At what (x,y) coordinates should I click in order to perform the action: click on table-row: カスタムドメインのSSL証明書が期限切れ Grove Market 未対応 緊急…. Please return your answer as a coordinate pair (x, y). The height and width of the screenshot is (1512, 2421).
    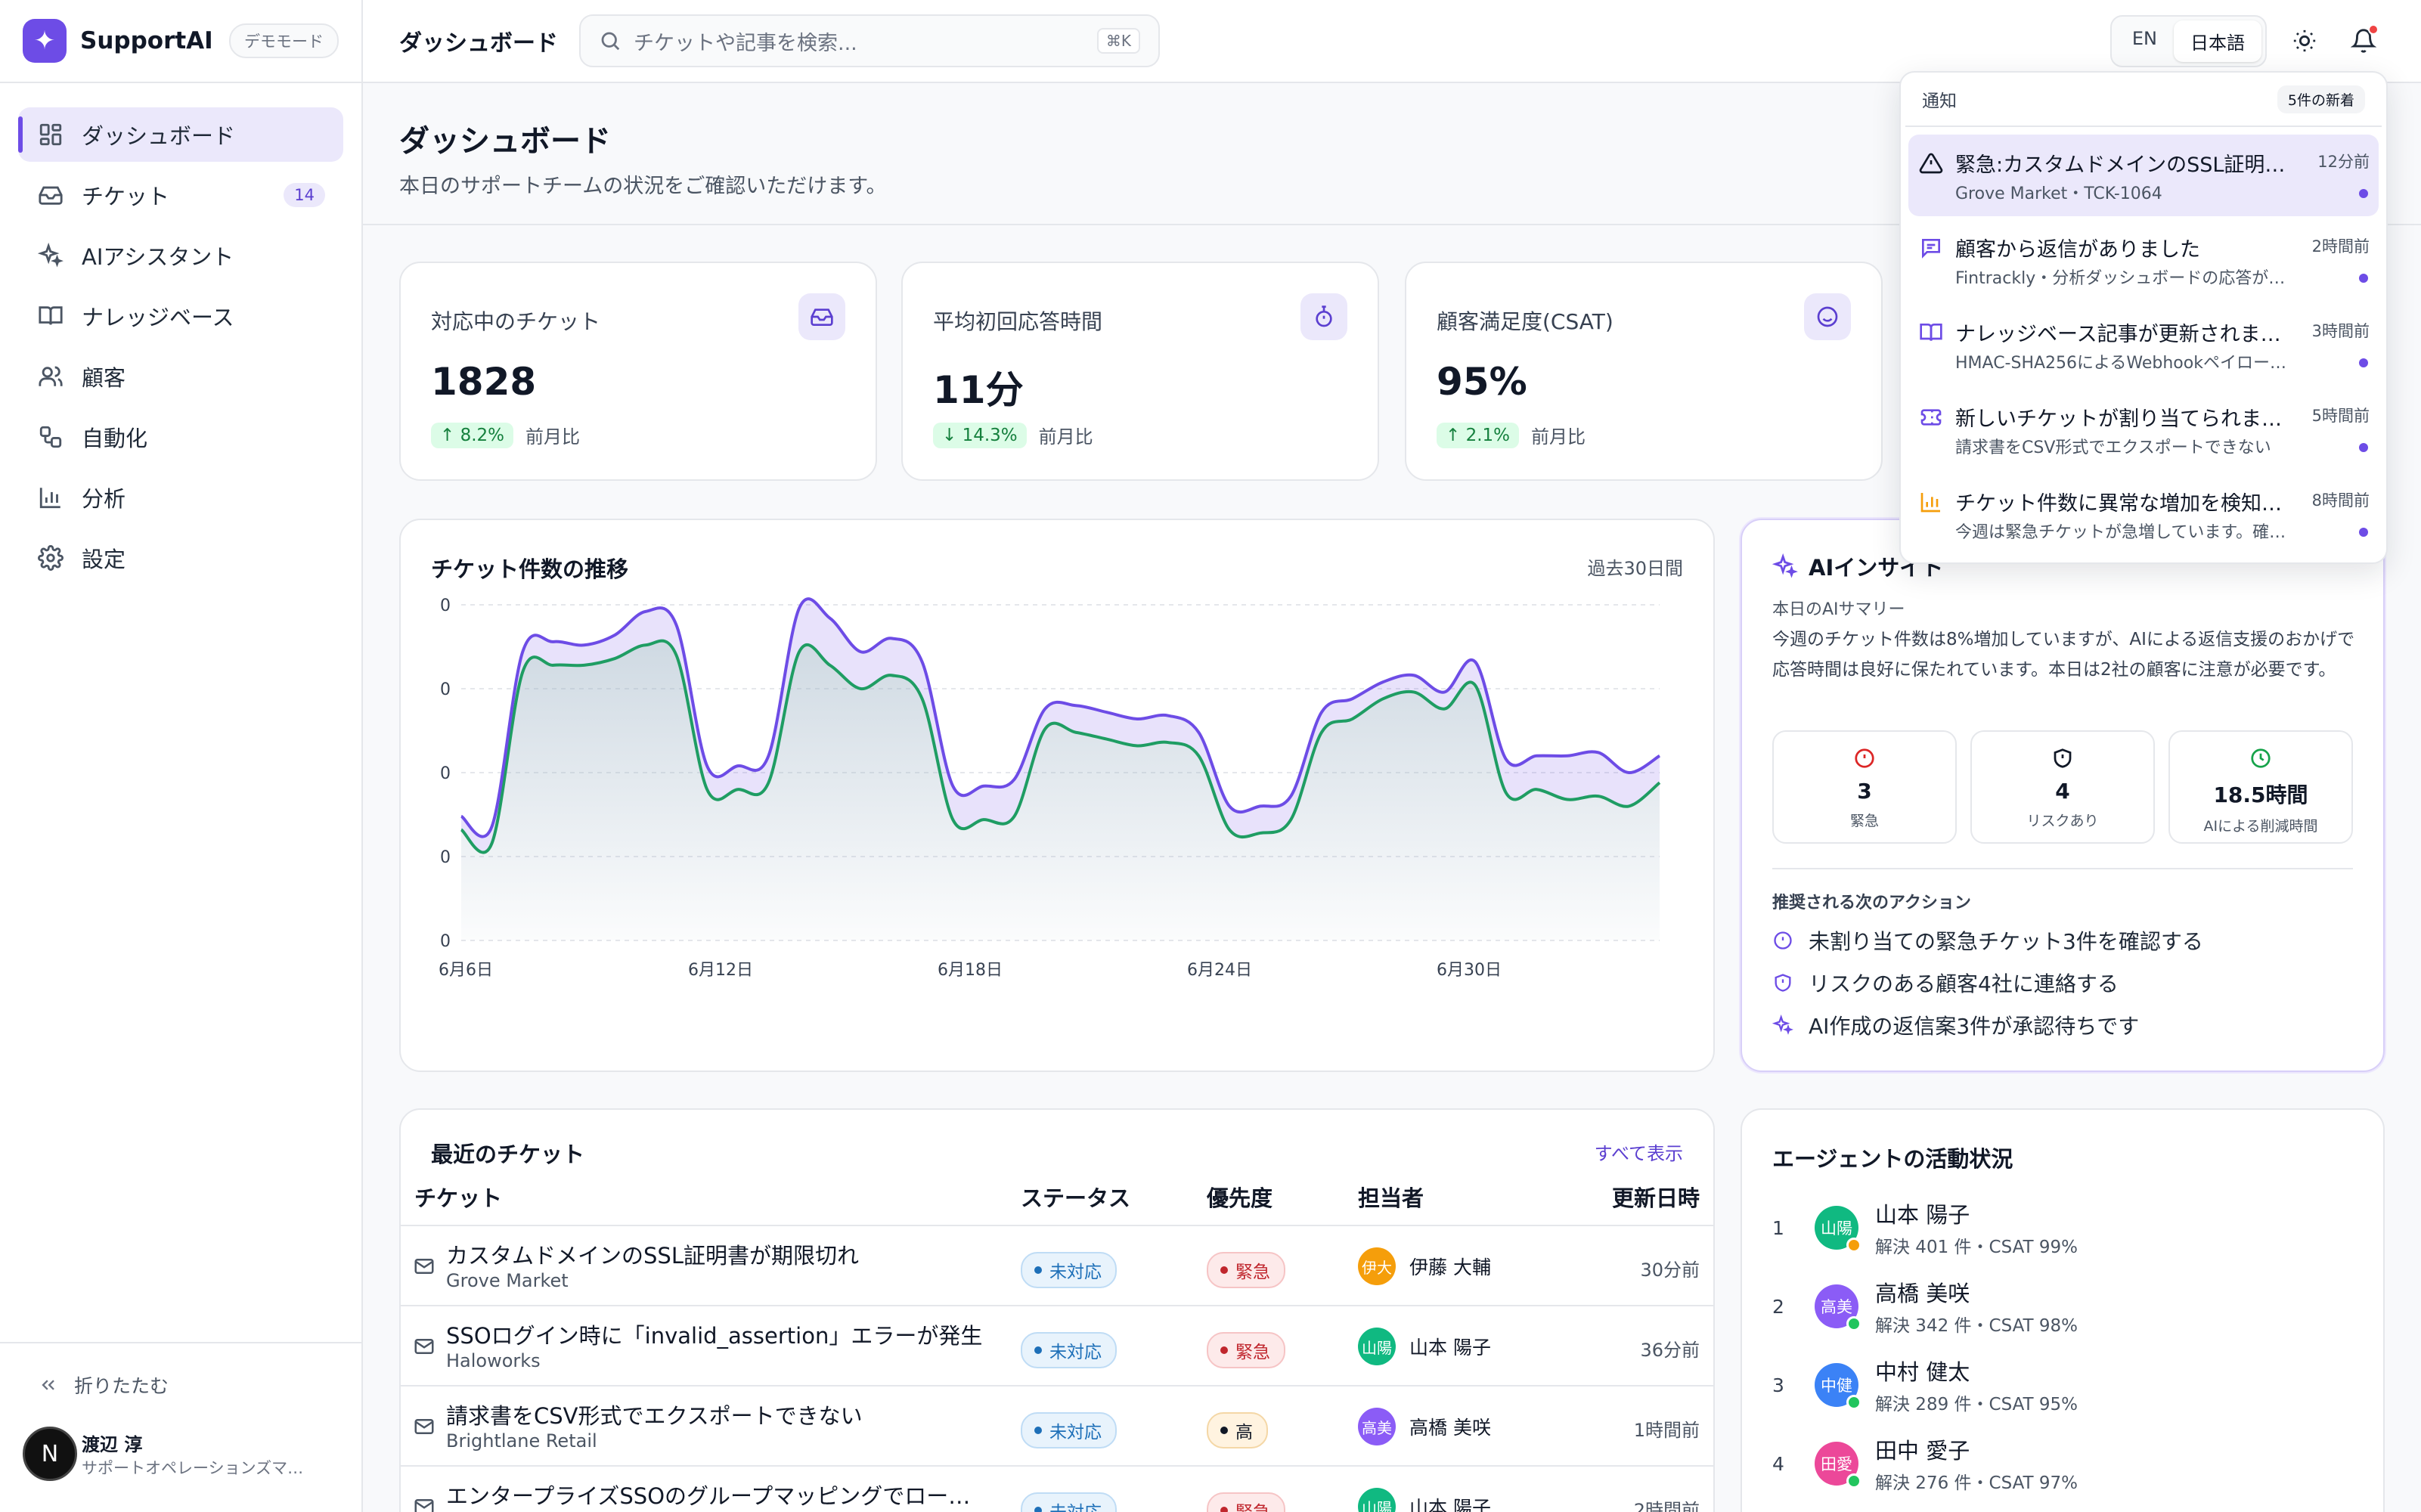
    Looking at the image, I should click on (1057, 1265).